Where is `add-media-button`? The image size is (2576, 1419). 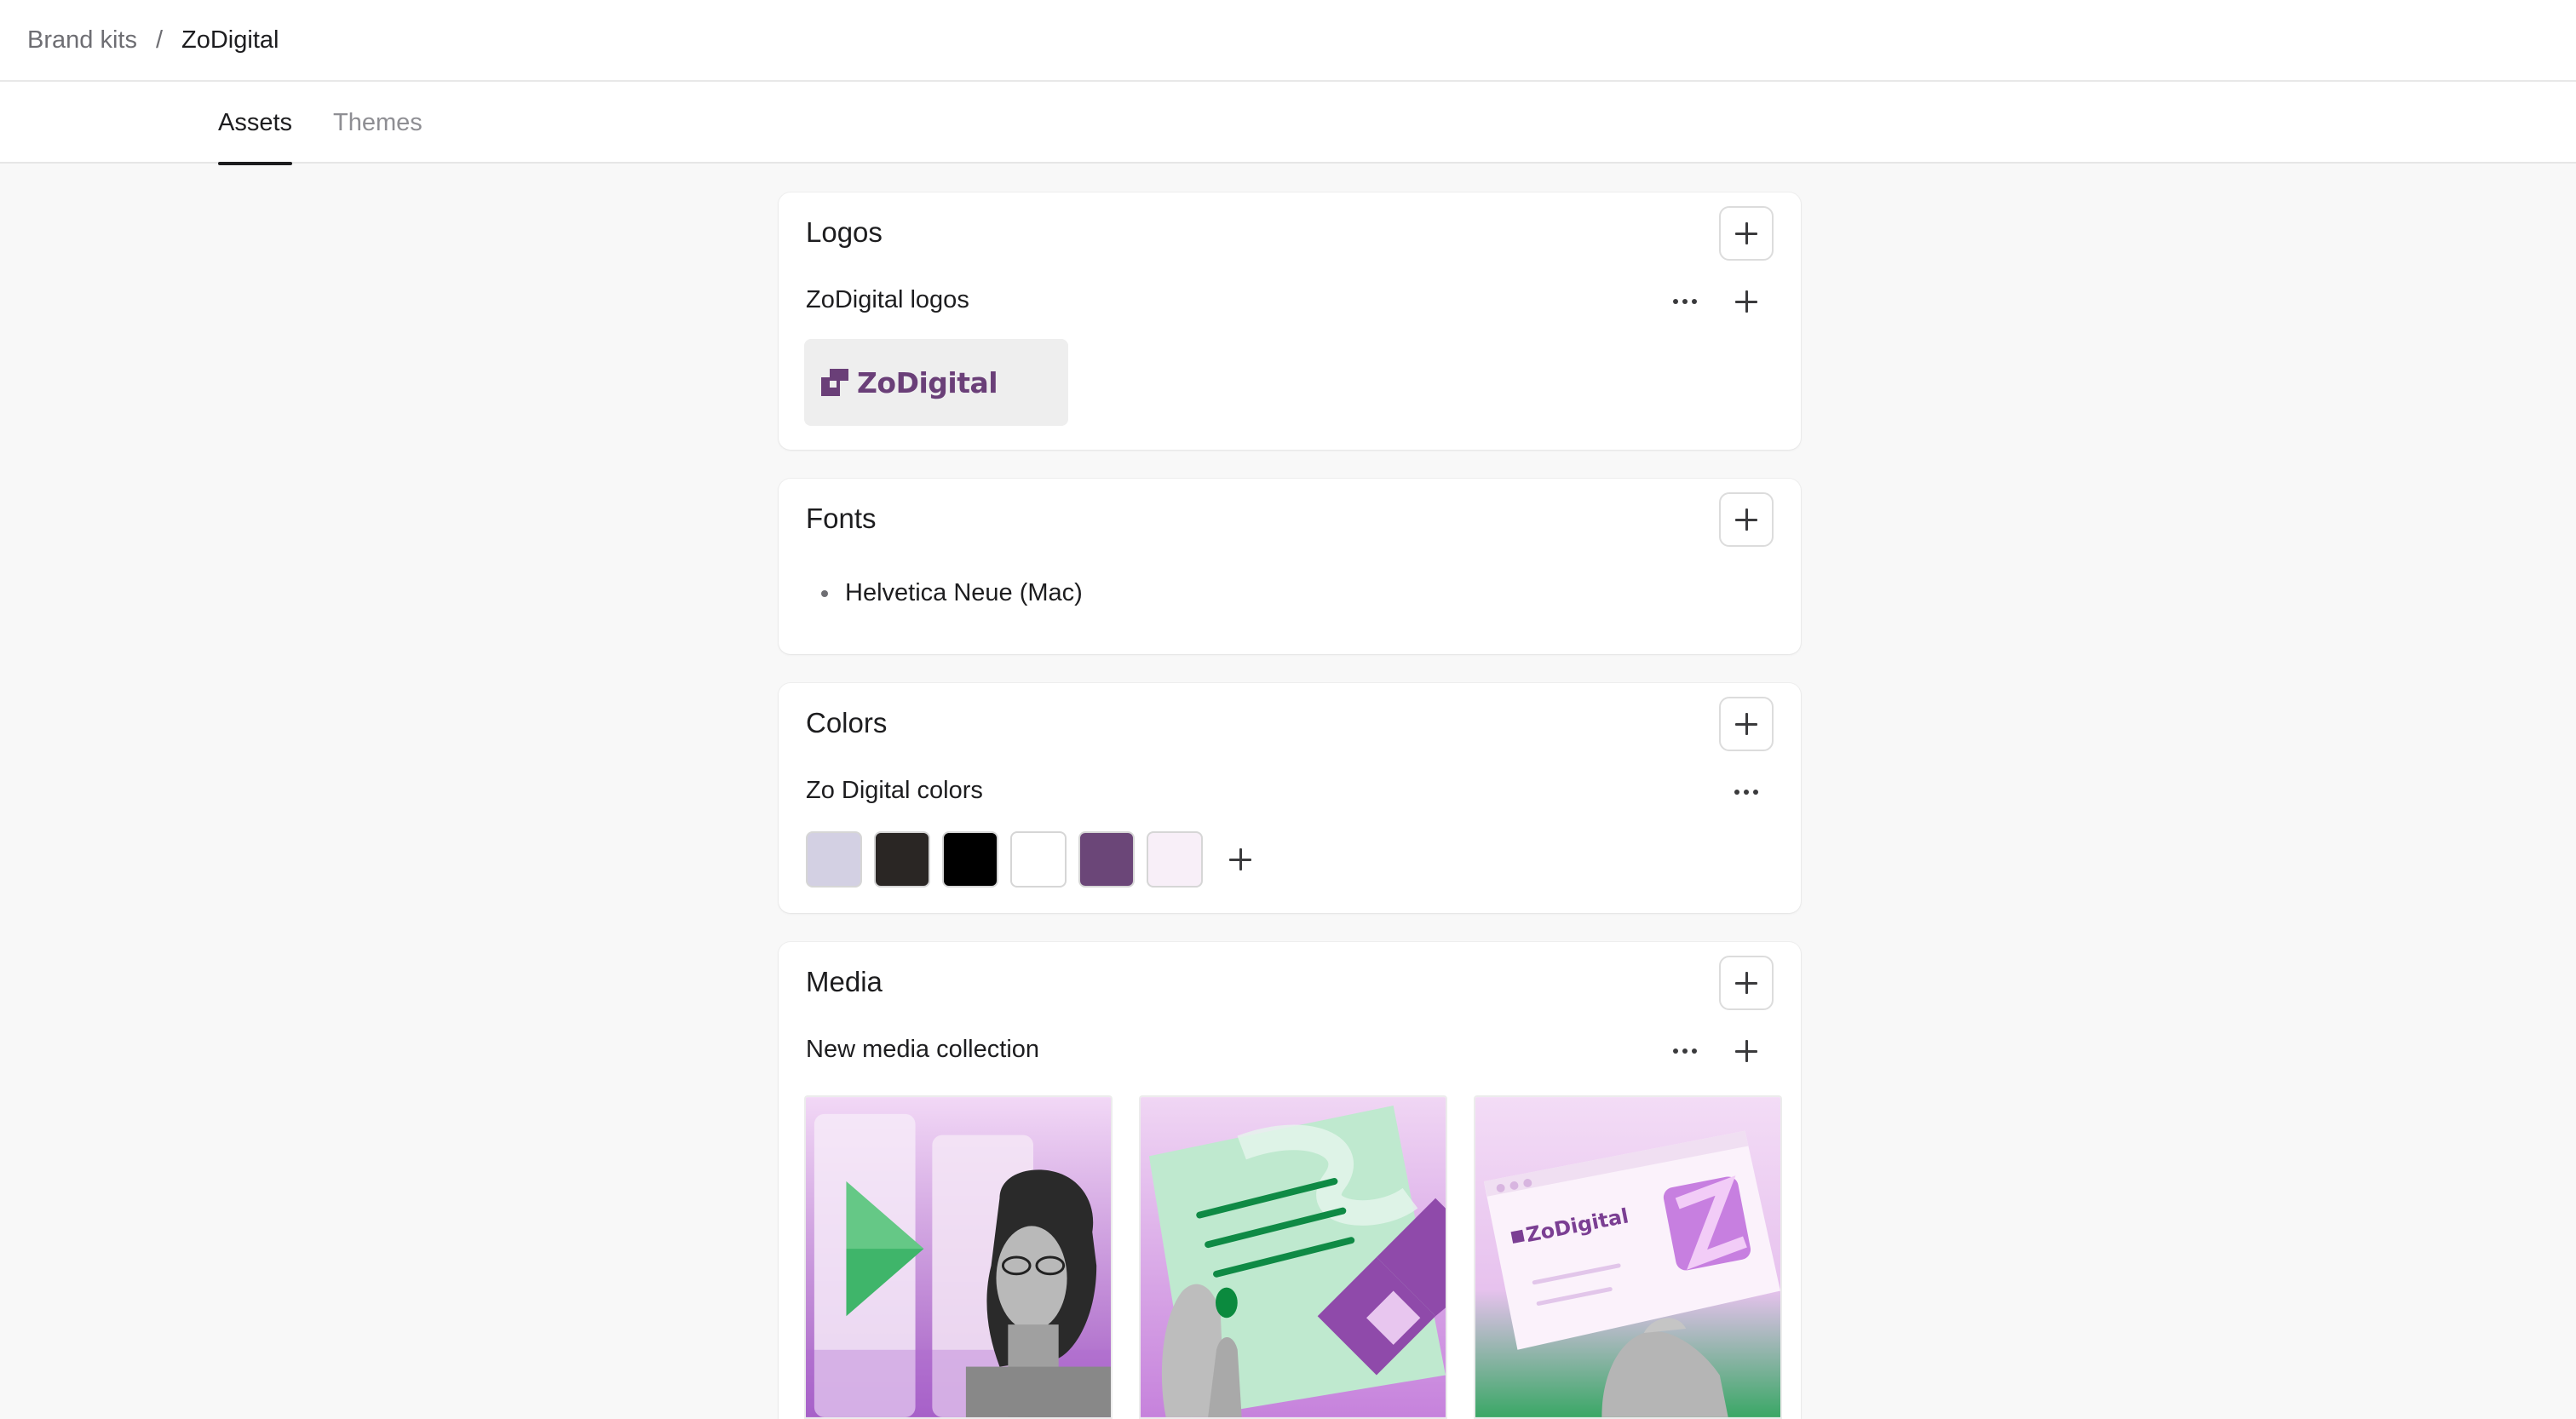 add-media-button is located at coordinates (1747, 1051).